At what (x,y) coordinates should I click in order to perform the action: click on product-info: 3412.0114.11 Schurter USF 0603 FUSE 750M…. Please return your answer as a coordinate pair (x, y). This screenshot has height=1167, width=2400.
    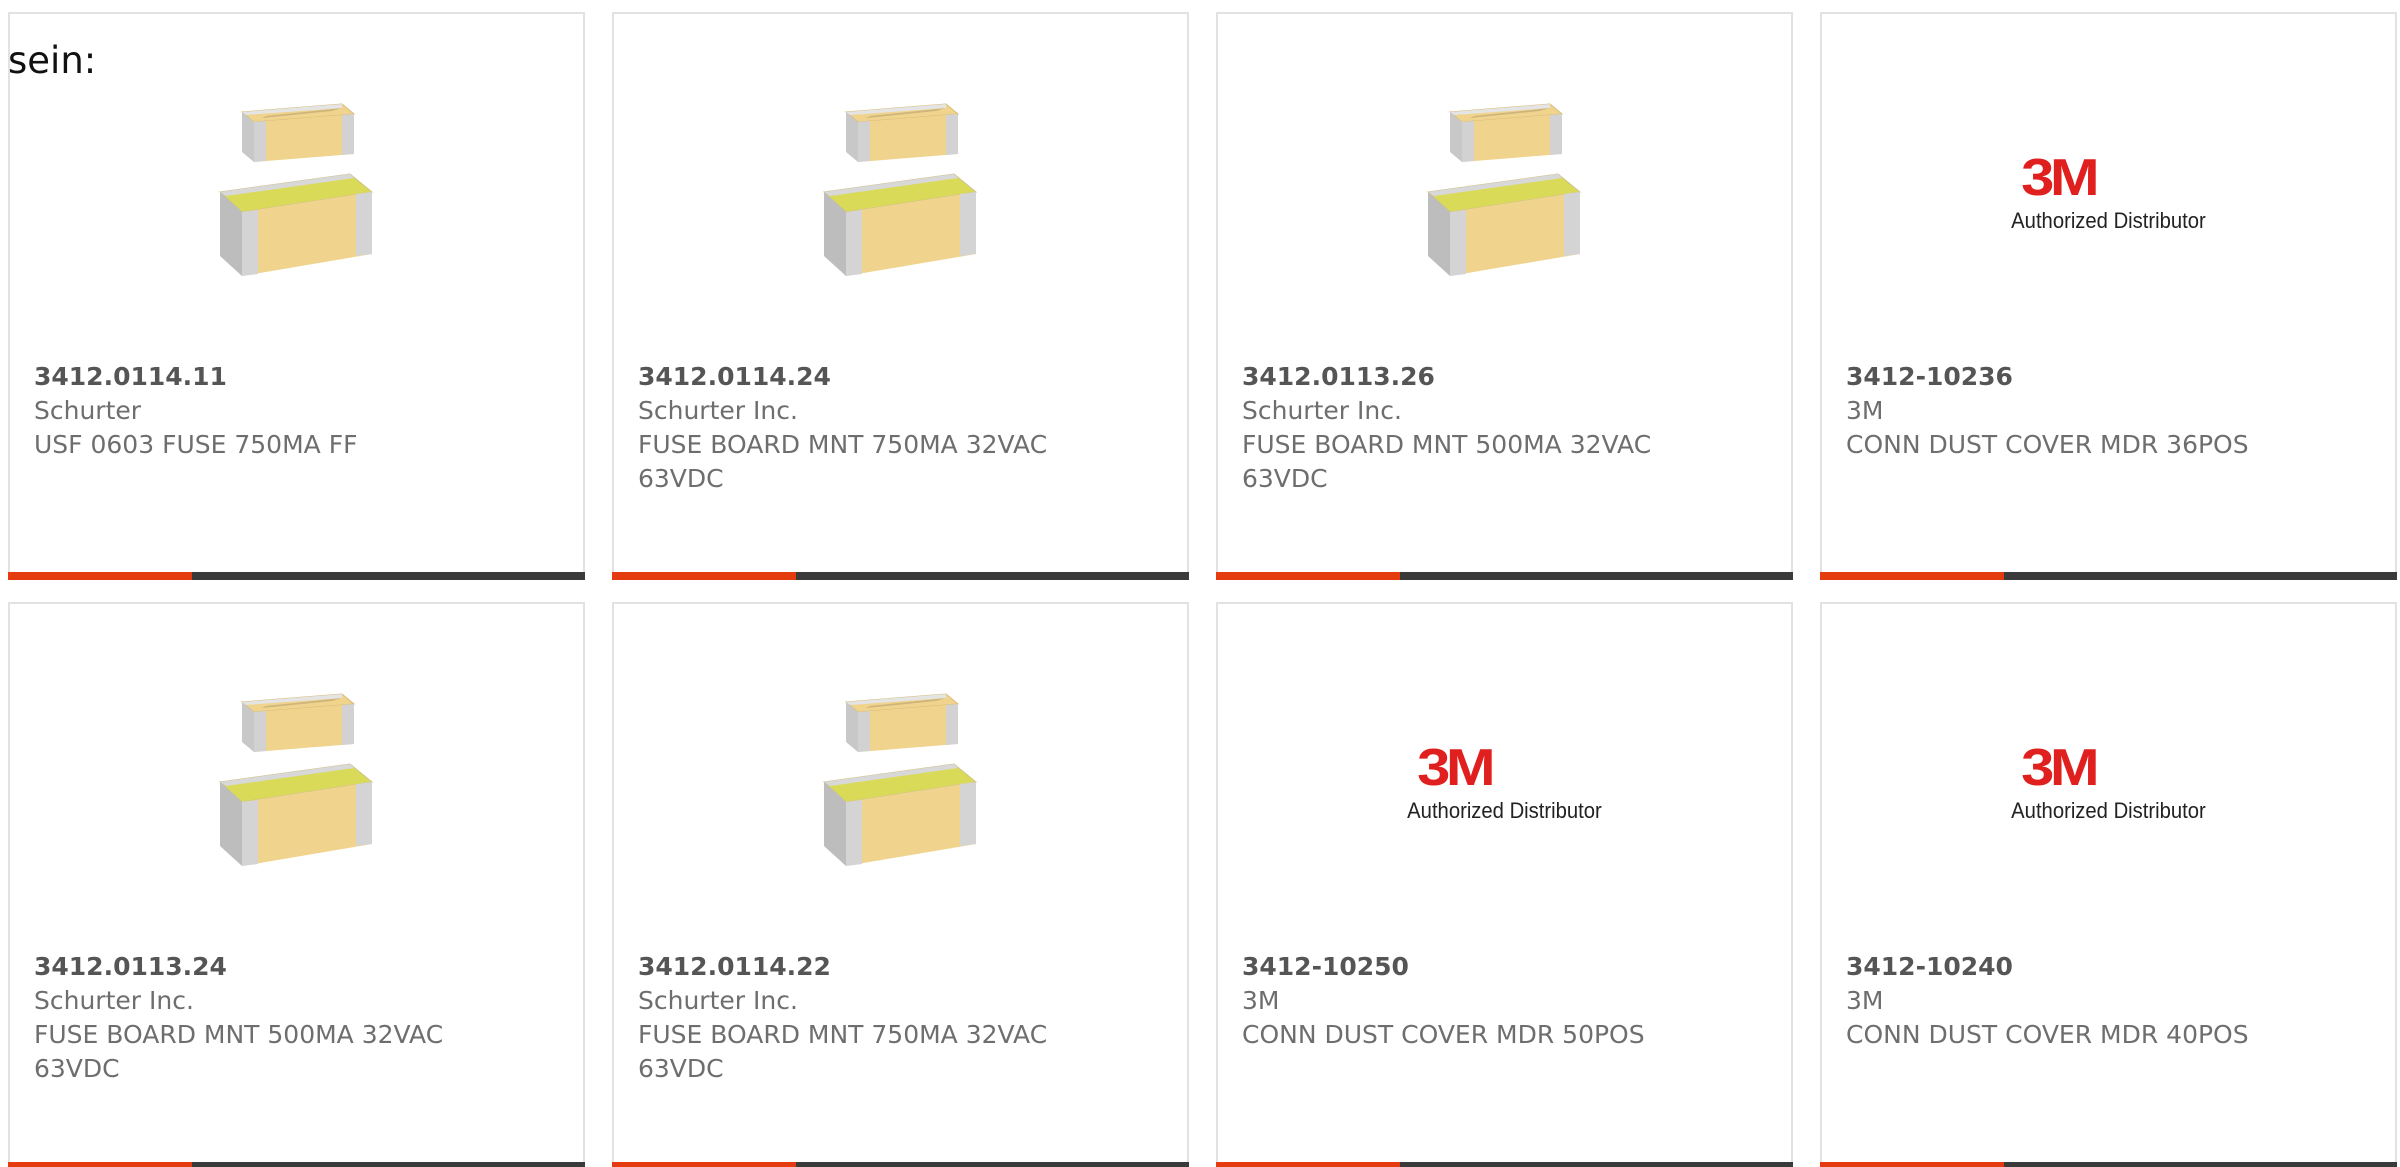
    Looking at the image, I should click on (264, 411).